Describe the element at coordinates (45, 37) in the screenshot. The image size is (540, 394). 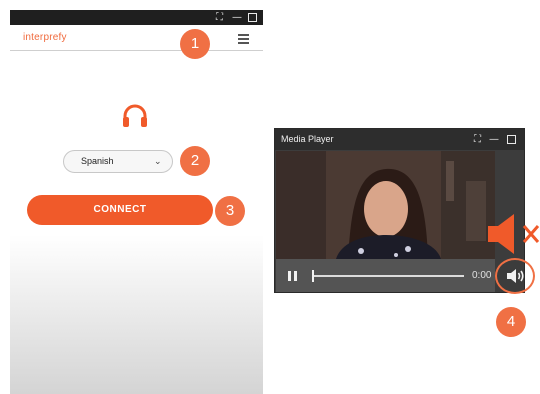
I see `interprefy-logo: interprefy` at that location.